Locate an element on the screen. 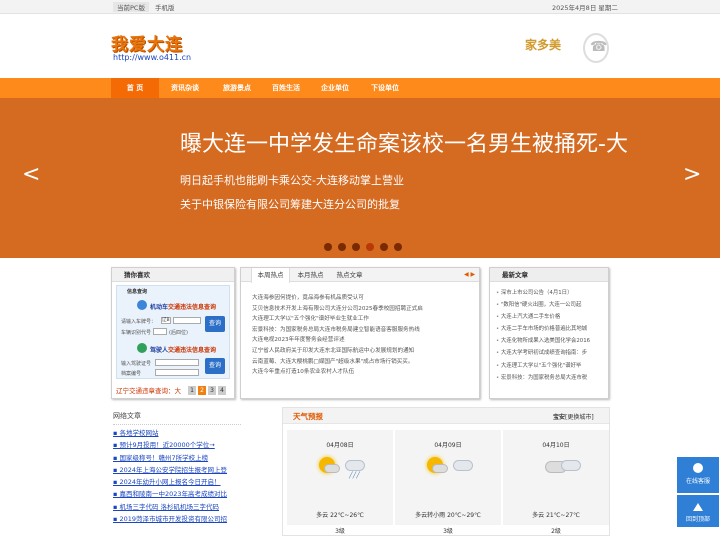 The height and width of the screenshot is (540, 720). person-icon is located at coordinates (698, 468).